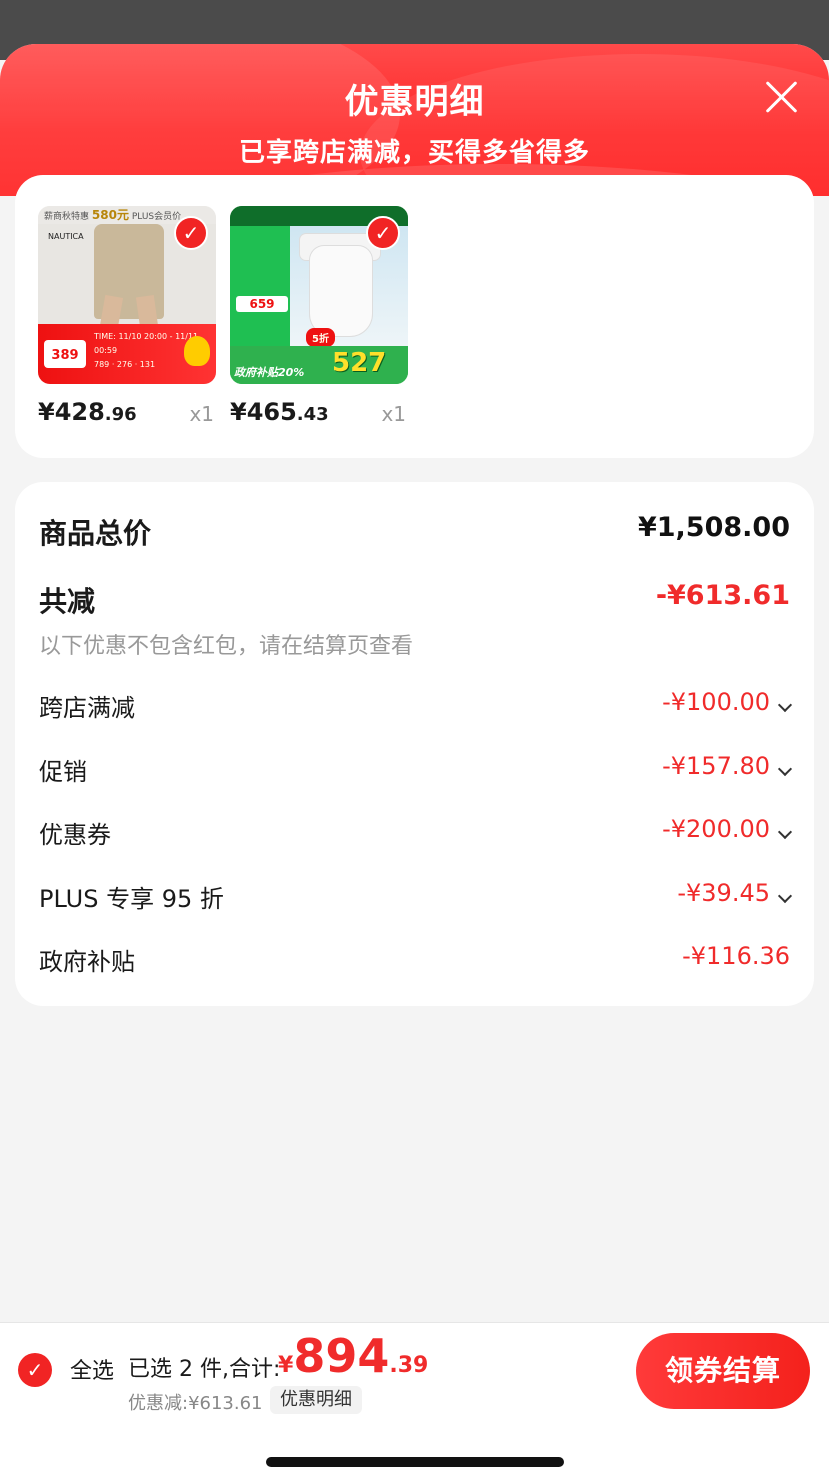  Describe the element at coordinates (320, 337) in the screenshot. I see `thumb-discount: 5折` at that location.